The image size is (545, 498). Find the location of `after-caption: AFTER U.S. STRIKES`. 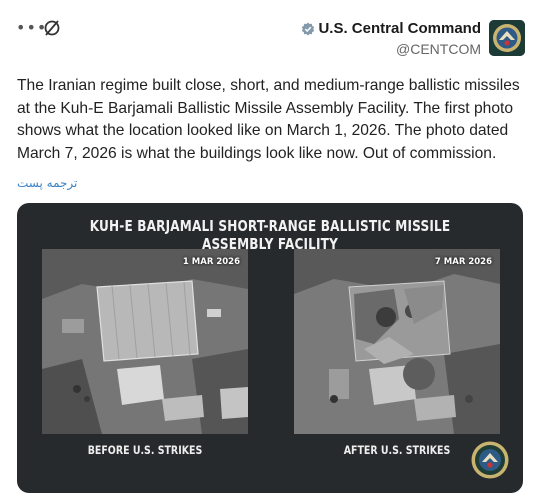

after-caption: AFTER U.S. STRIKES is located at coordinates (397, 450).